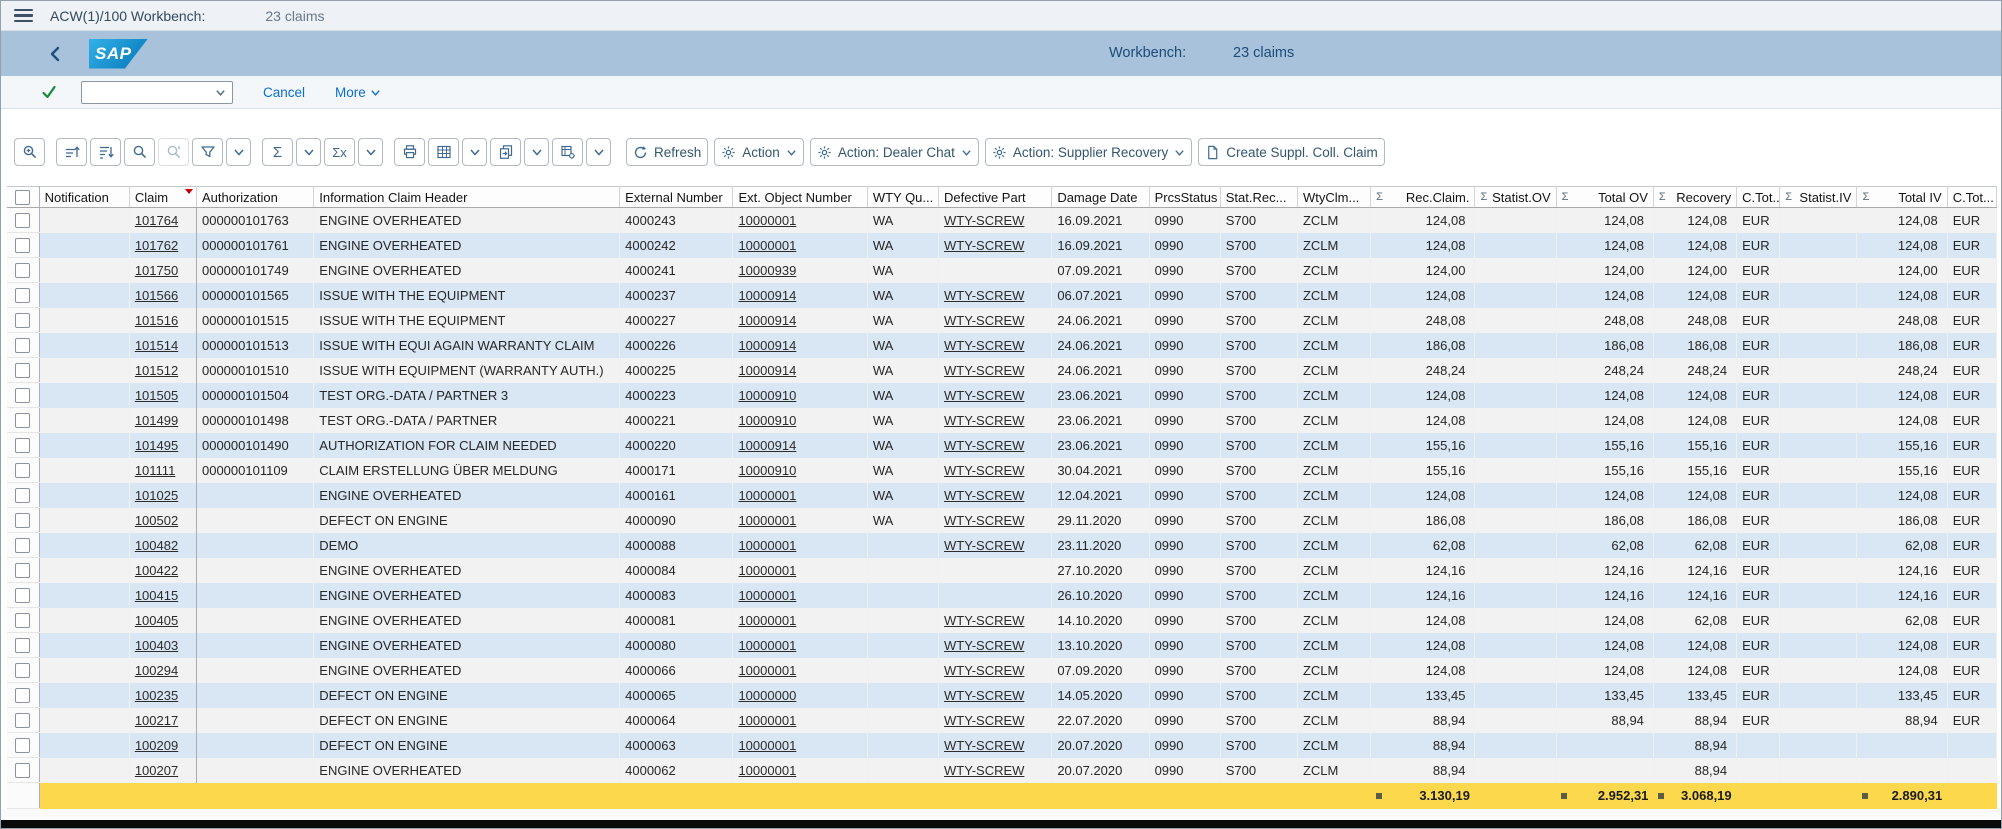 The width and height of the screenshot is (2002, 829). I want to click on menu-icon, so click(23, 16).